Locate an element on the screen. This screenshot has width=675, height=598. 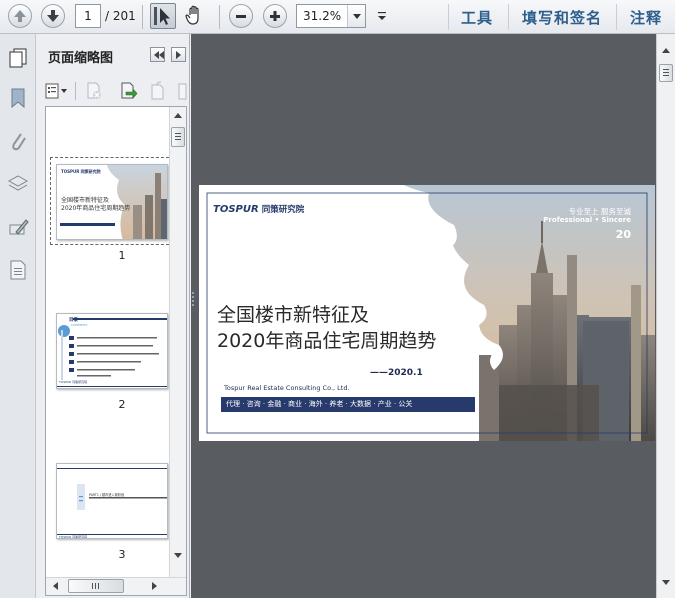
page-thumbnails-button is located at coordinates (18, 58).